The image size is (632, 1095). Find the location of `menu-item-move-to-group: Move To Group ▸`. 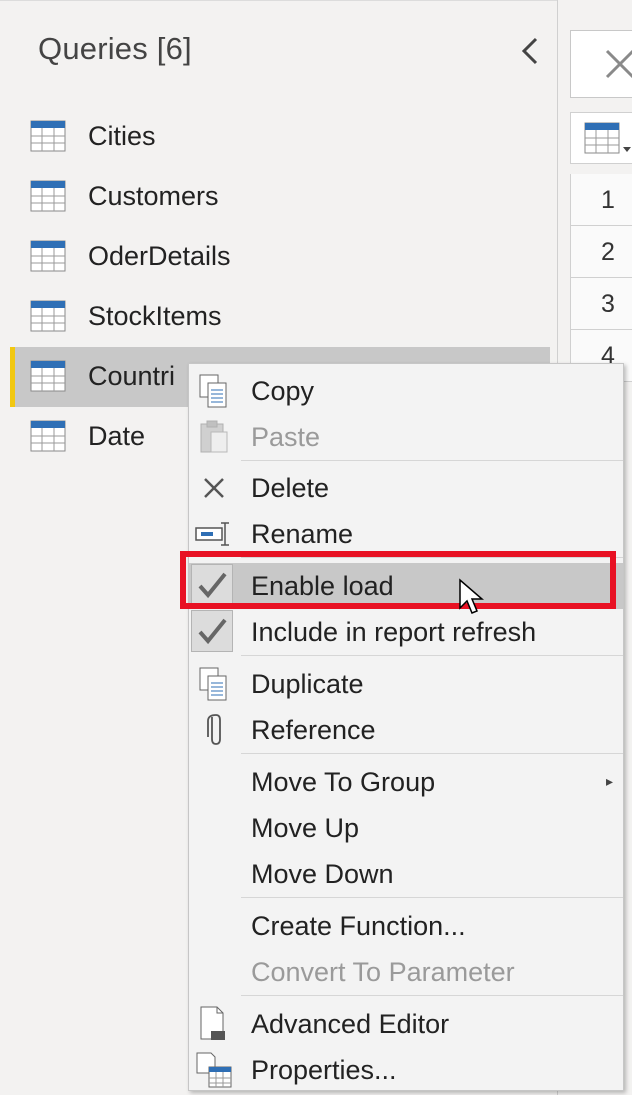

menu-item-move-to-group: Move To Group ▸ is located at coordinates (406, 782).